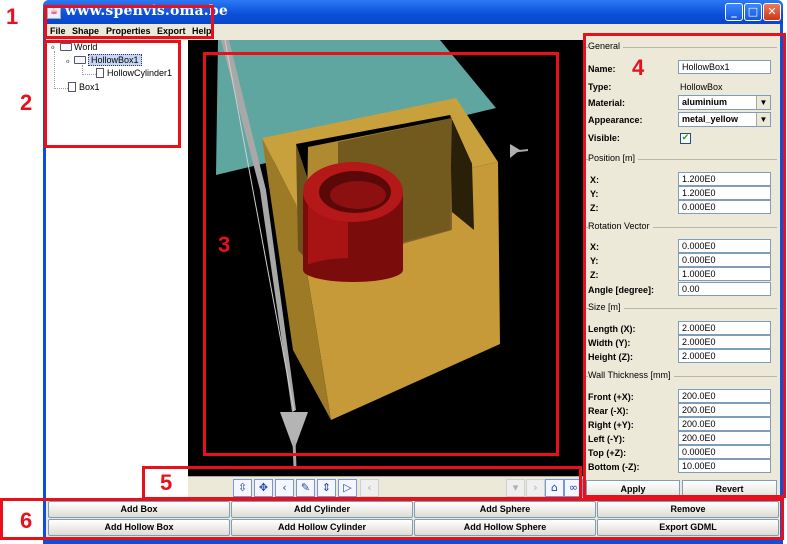 The height and width of the screenshot is (544, 787). I want to click on annotation-label-6: 6, so click(26, 520).